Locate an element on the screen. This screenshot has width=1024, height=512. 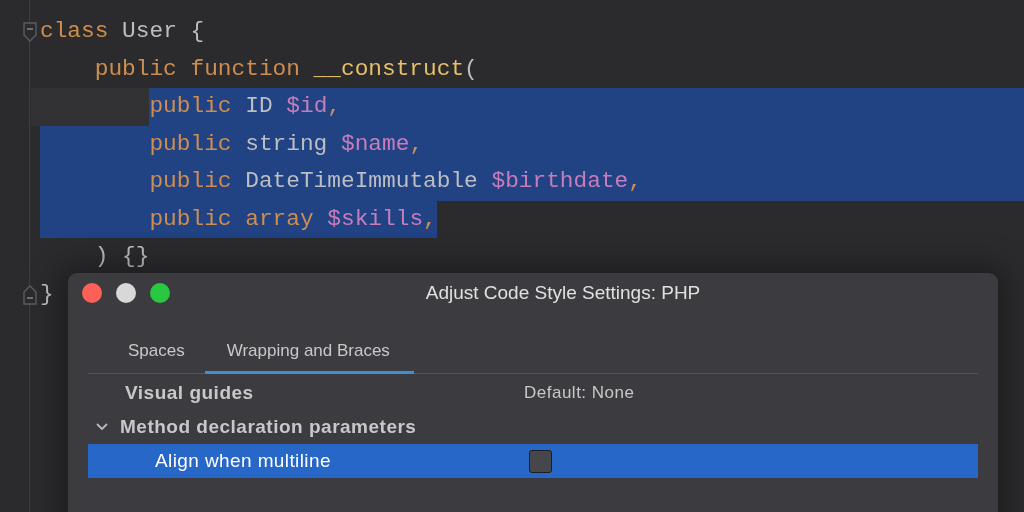
zoom-button is located at coordinates (160, 293).